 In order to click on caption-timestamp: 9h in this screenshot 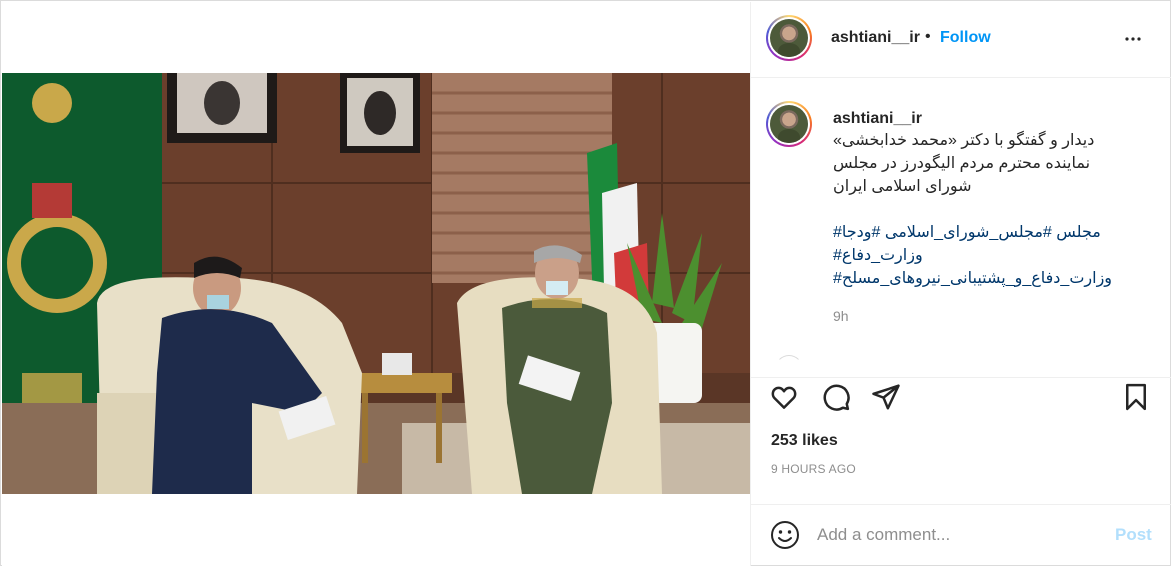, I will do `click(841, 316)`.